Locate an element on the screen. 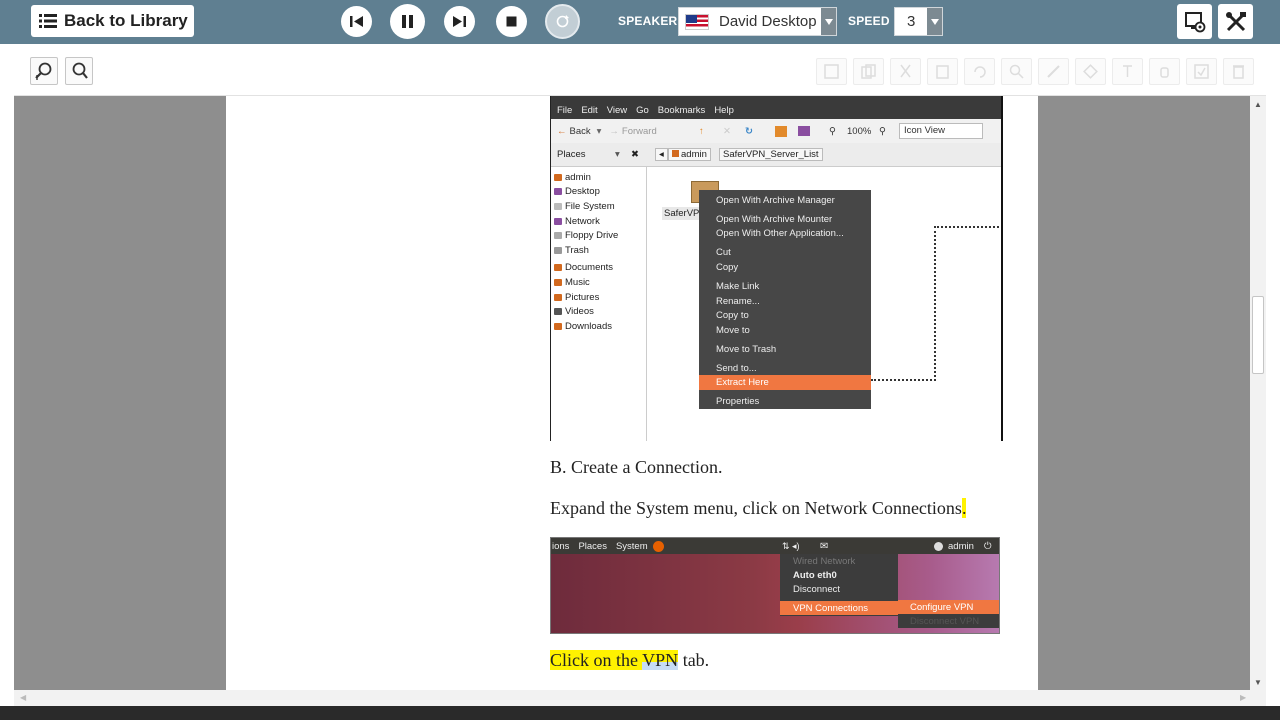  repeat-button is located at coordinates (562, 21).